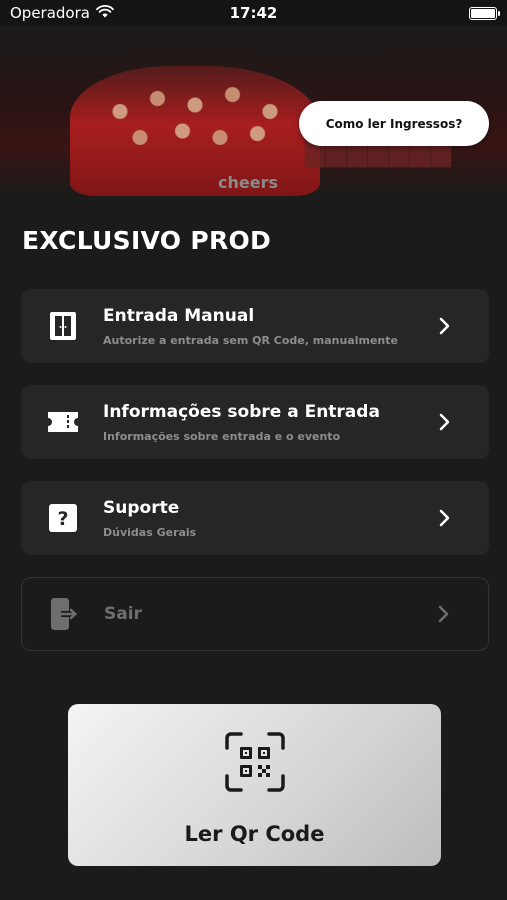  What do you see at coordinates (222, 436) in the screenshot?
I see `menu-item-subtitle: Informações sobre entrada e o evento` at bounding box center [222, 436].